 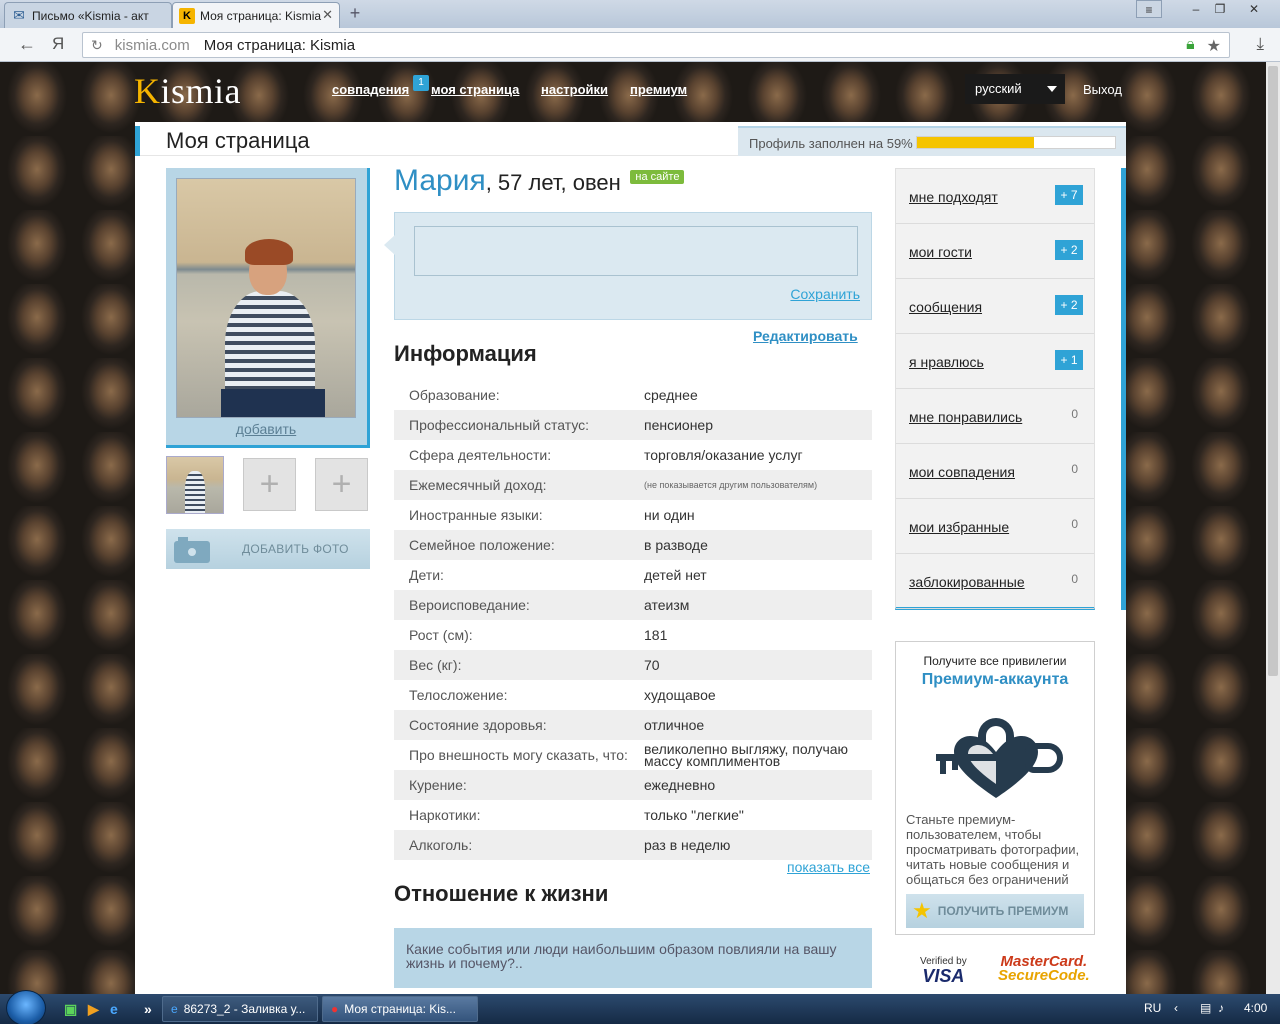 What do you see at coordinates (476, 515) in the screenshot?
I see `info-label: Иностранные языки:` at bounding box center [476, 515].